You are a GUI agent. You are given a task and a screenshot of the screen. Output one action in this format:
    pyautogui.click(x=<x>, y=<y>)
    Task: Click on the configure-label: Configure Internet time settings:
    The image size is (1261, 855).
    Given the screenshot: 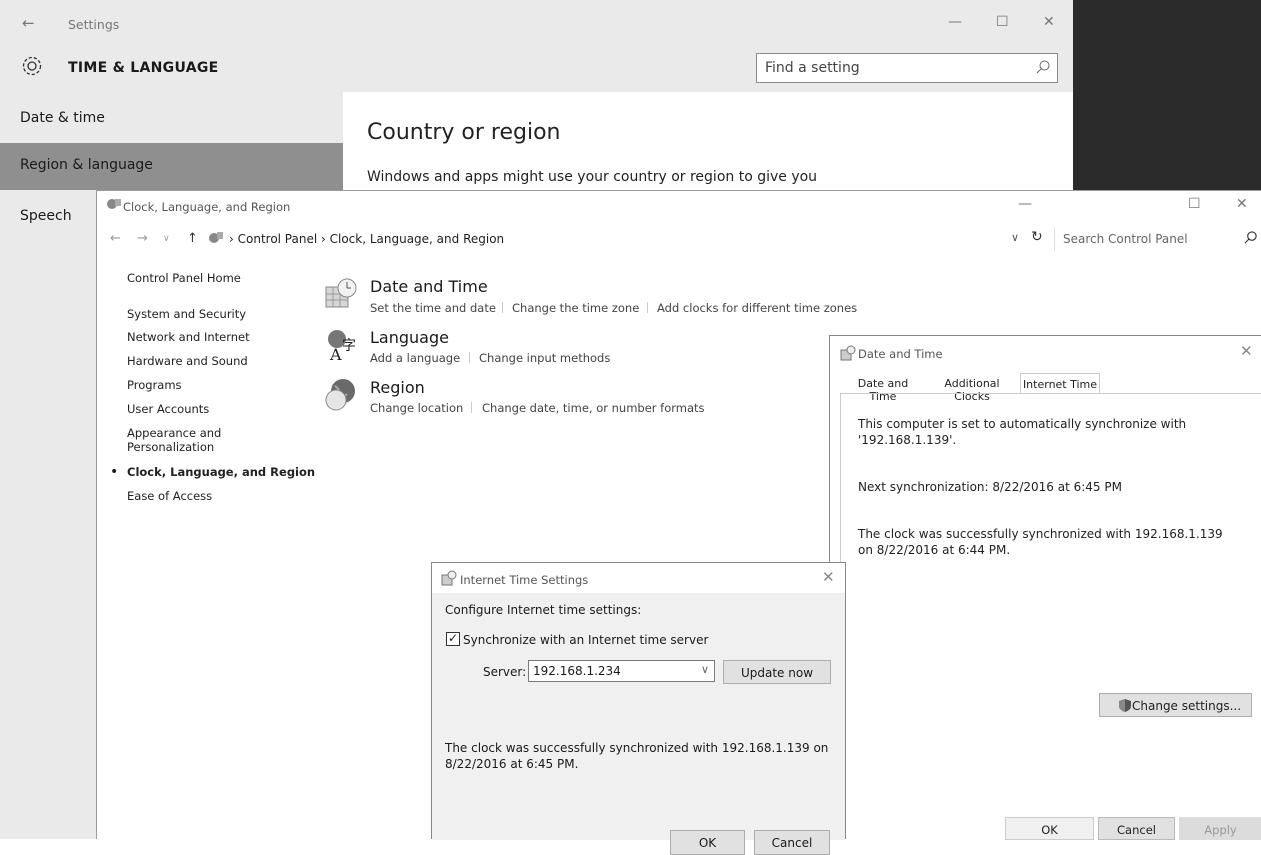 What is the action you would take?
    pyautogui.click(x=543, y=610)
    